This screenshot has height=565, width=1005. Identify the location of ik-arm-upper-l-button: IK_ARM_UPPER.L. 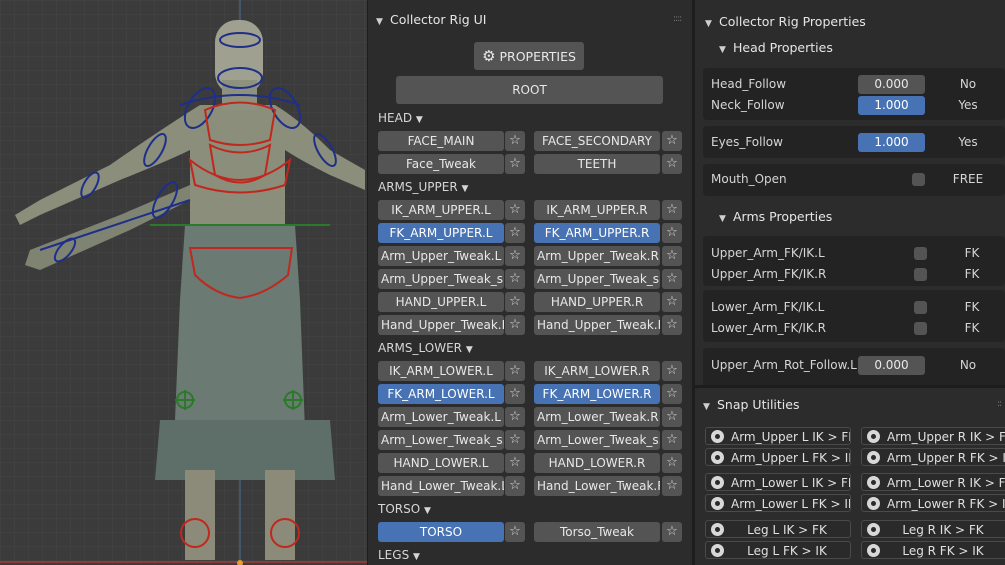
(441, 210).